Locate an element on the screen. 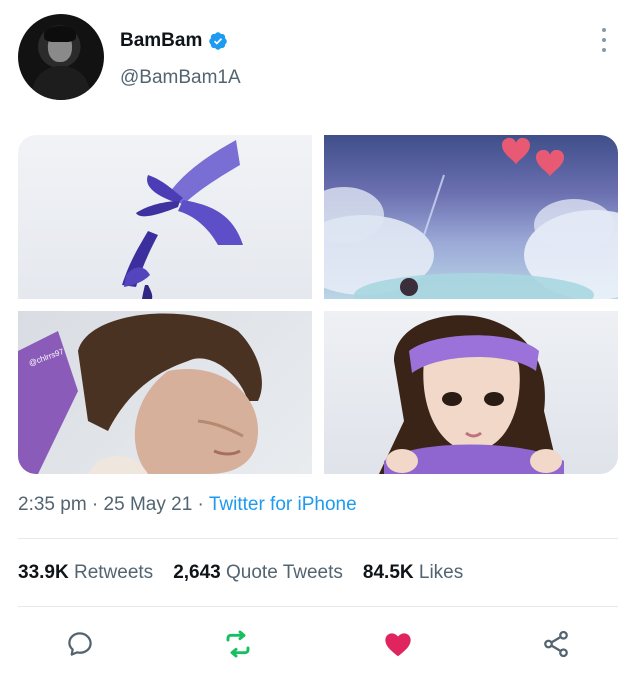  retweets-stat: 33.9K Retweets is located at coordinates (85, 573).